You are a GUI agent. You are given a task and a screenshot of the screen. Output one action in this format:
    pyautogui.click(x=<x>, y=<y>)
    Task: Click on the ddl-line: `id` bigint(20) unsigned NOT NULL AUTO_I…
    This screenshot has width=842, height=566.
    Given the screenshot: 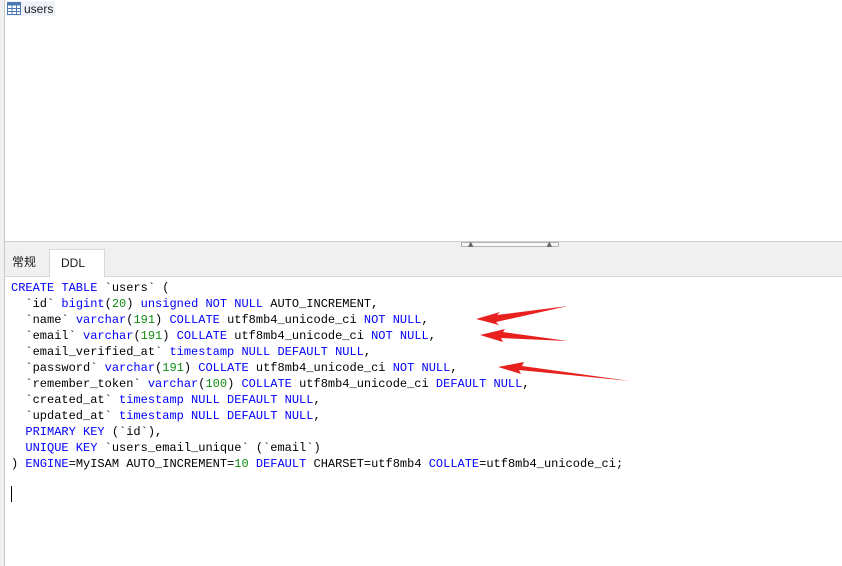 What is the action you would take?
    pyautogui.click(x=194, y=304)
    